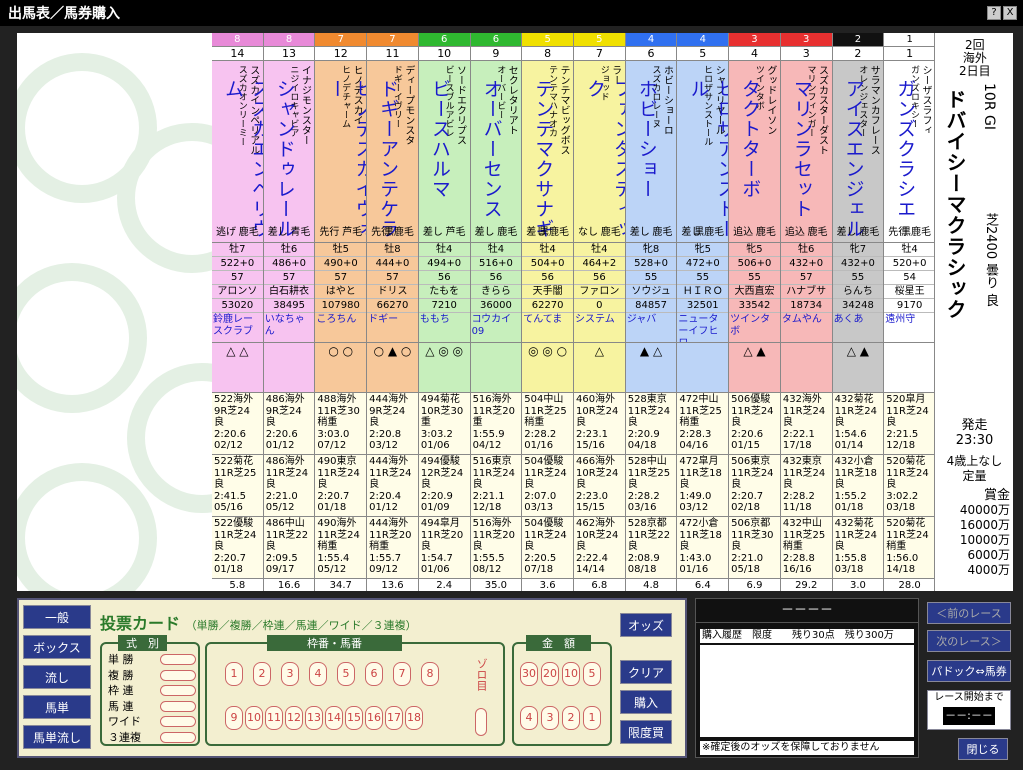 This screenshot has width=1023, height=770. Describe the element at coordinates (1010, 13) in the screenshot. I see `close-icon: X` at that location.